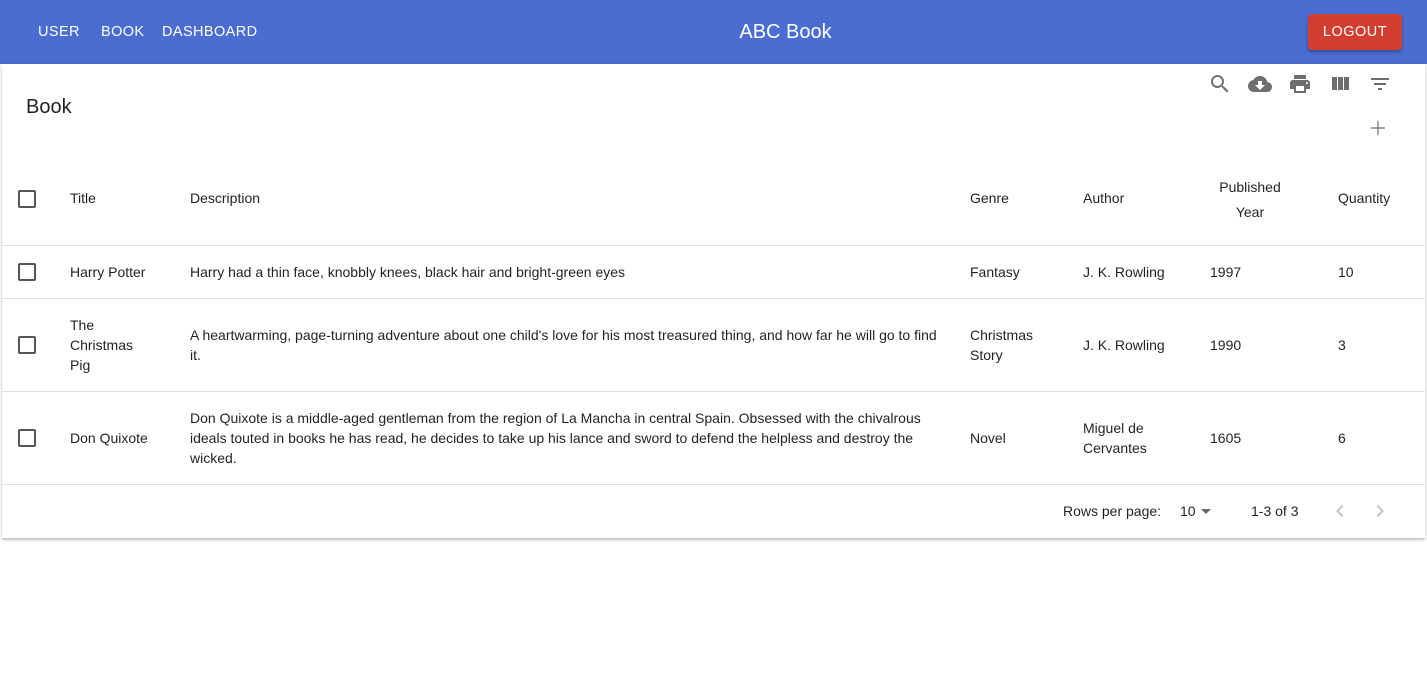 The height and width of the screenshot is (694, 1427). What do you see at coordinates (1226, 438) in the screenshot?
I see `cell-published-year: 1605` at bounding box center [1226, 438].